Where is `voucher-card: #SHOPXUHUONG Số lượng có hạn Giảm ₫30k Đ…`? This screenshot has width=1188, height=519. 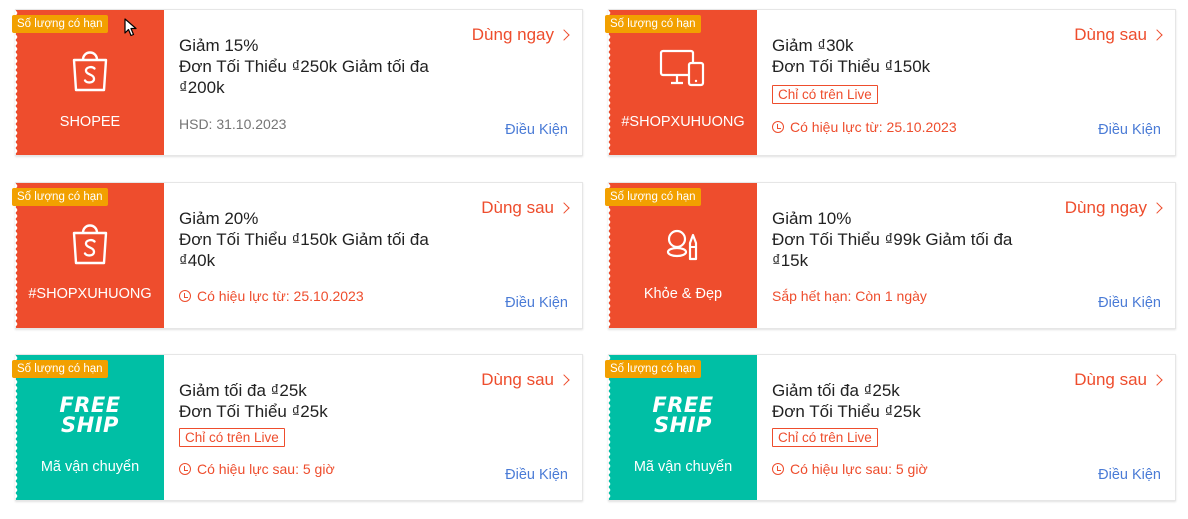
voucher-card: #SHOPXUHUONG Số lượng có hạn Giảm ₫30k Đ… is located at coordinates (890, 82).